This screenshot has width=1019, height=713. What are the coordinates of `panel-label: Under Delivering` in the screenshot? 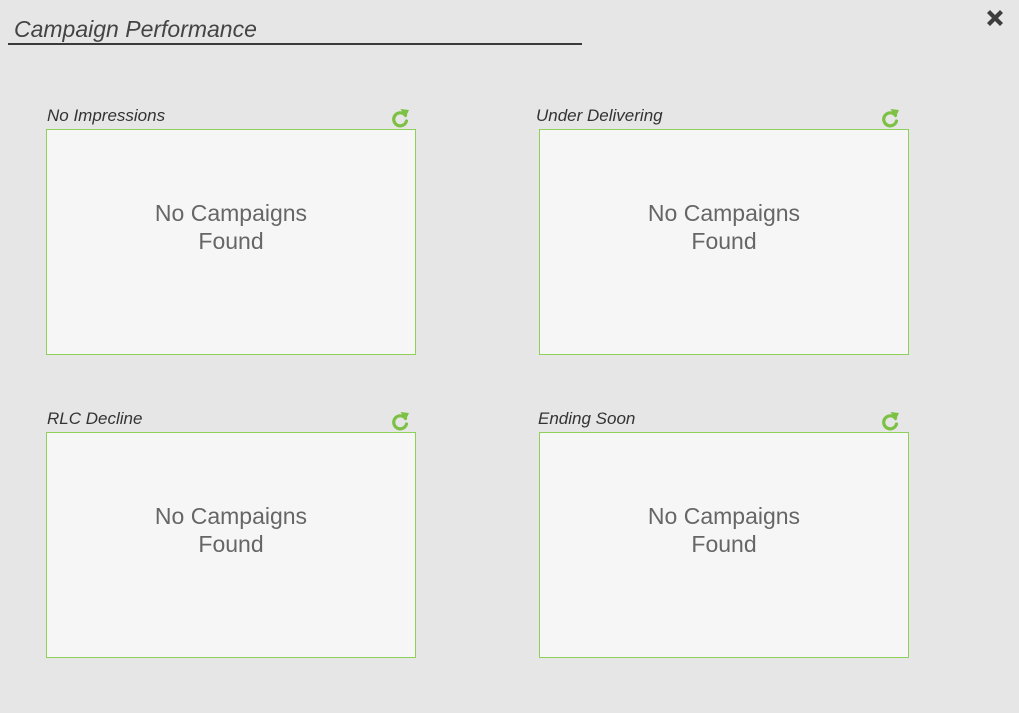 It's located at (599, 115).